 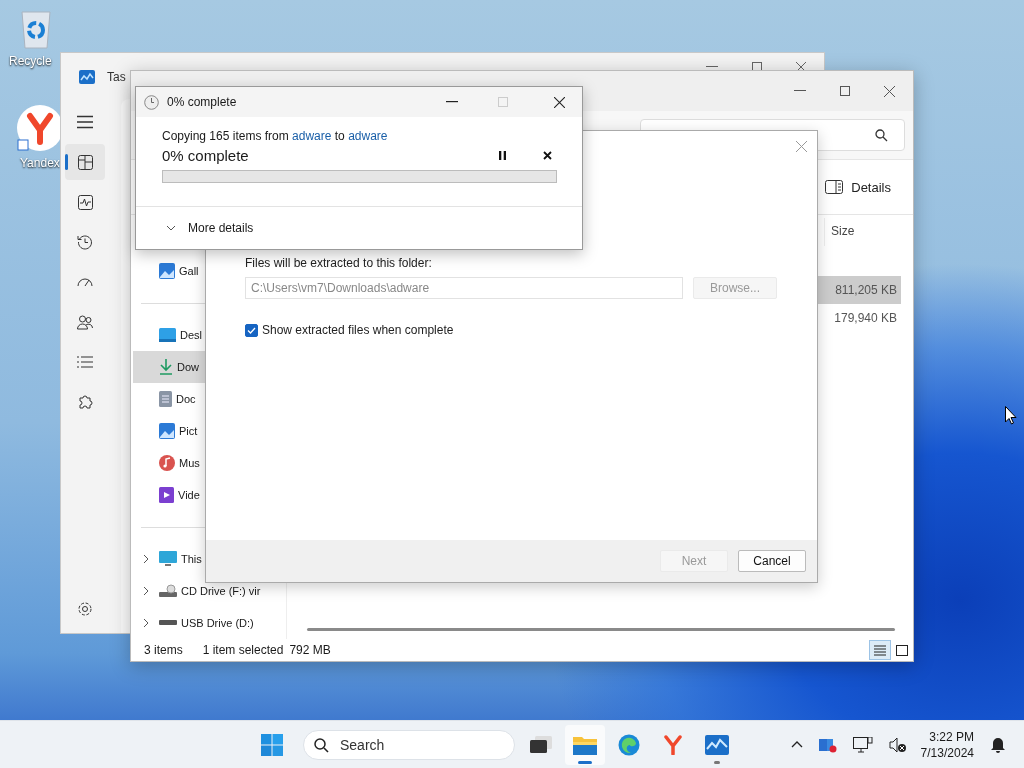 What do you see at coordinates (202, 102) in the screenshot?
I see `window-title: 0% complete` at bounding box center [202, 102].